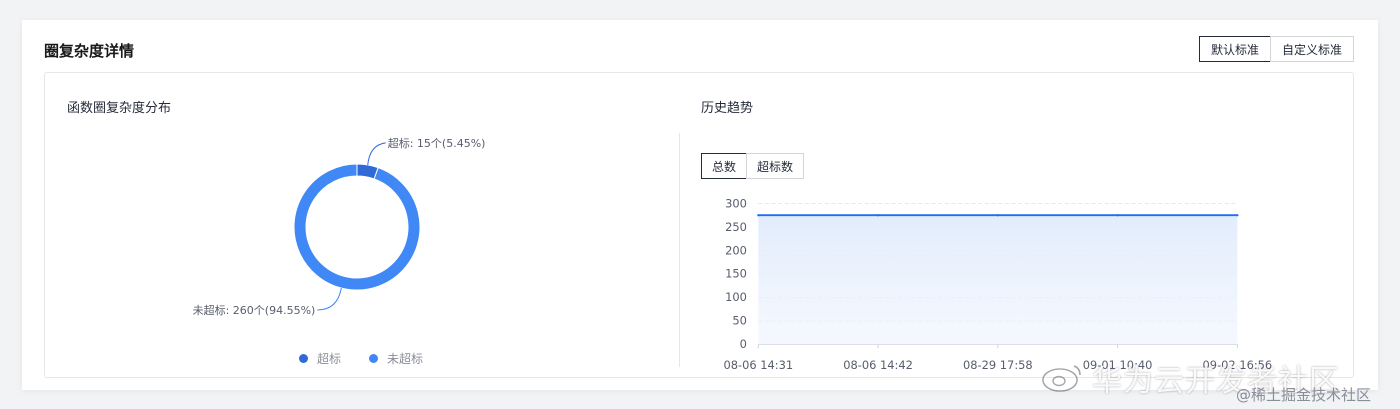 The image size is (1400, 409). Describe the element at coordinates (998, 280) in the screenshot. I see `area-fill` at that location.